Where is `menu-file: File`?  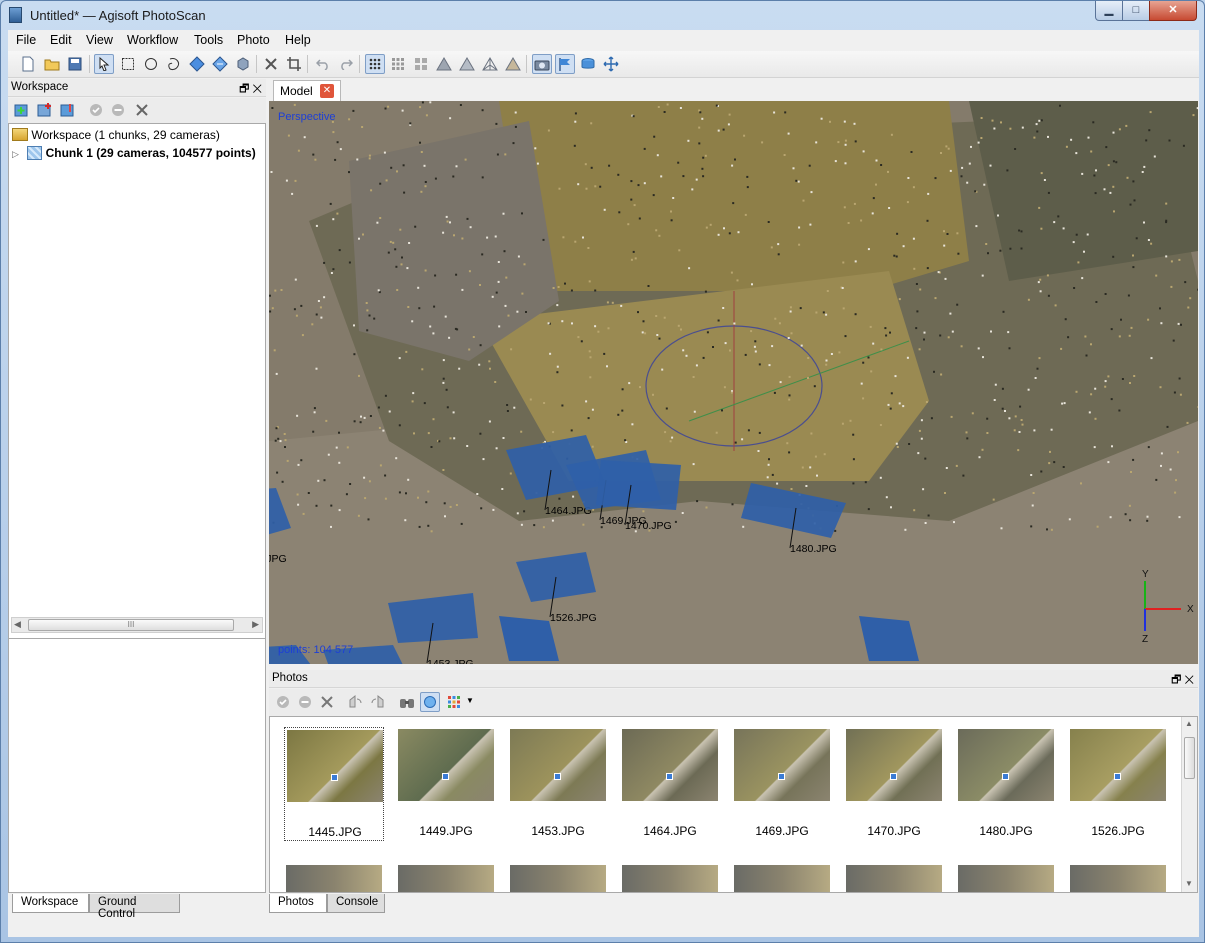
menu-file: File is located at coordinates (26, 40).